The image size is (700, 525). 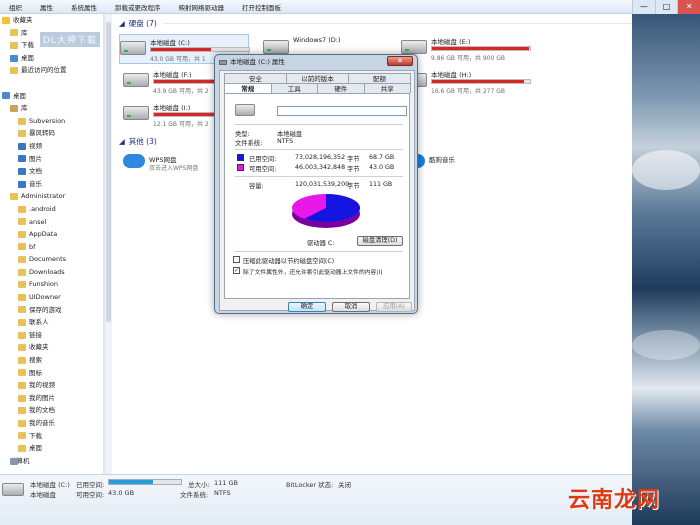 I want to click on nav-item: Documents, so click(x=51, y=259).